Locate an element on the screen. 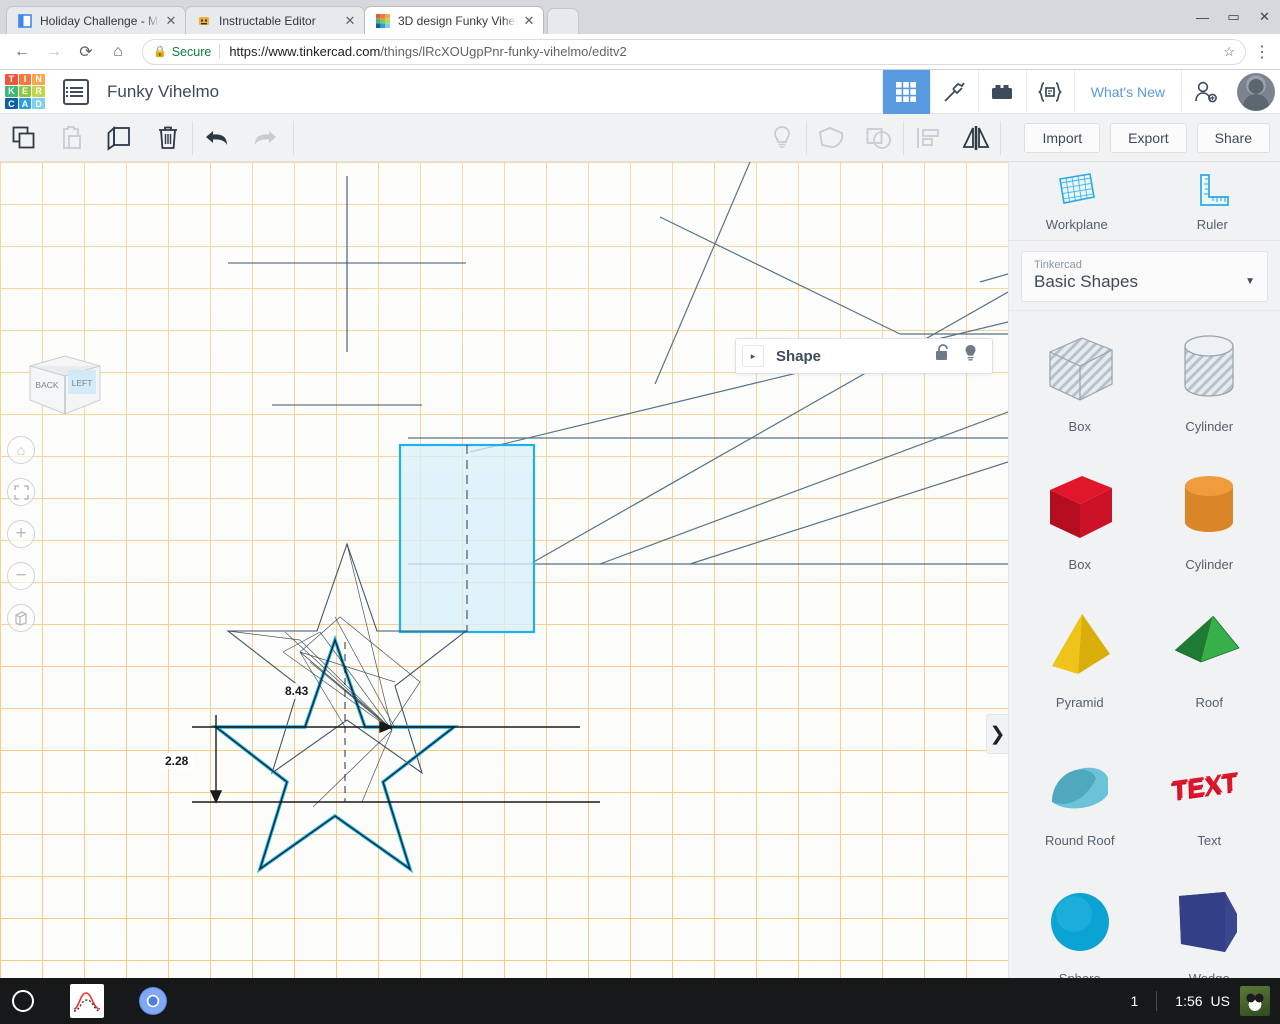 The image size is (1280, 1024). zoom-out-icon: − is located at coordinates (21, 576).